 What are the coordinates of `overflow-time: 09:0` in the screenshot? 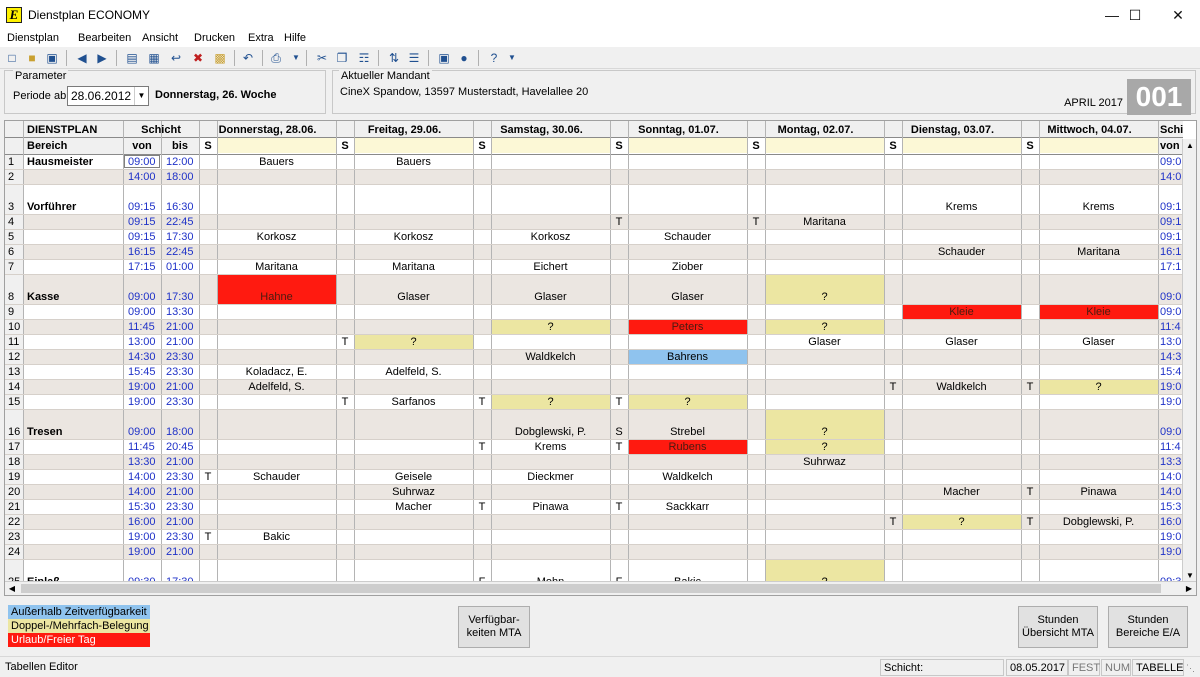 It's located at (1170, 312).